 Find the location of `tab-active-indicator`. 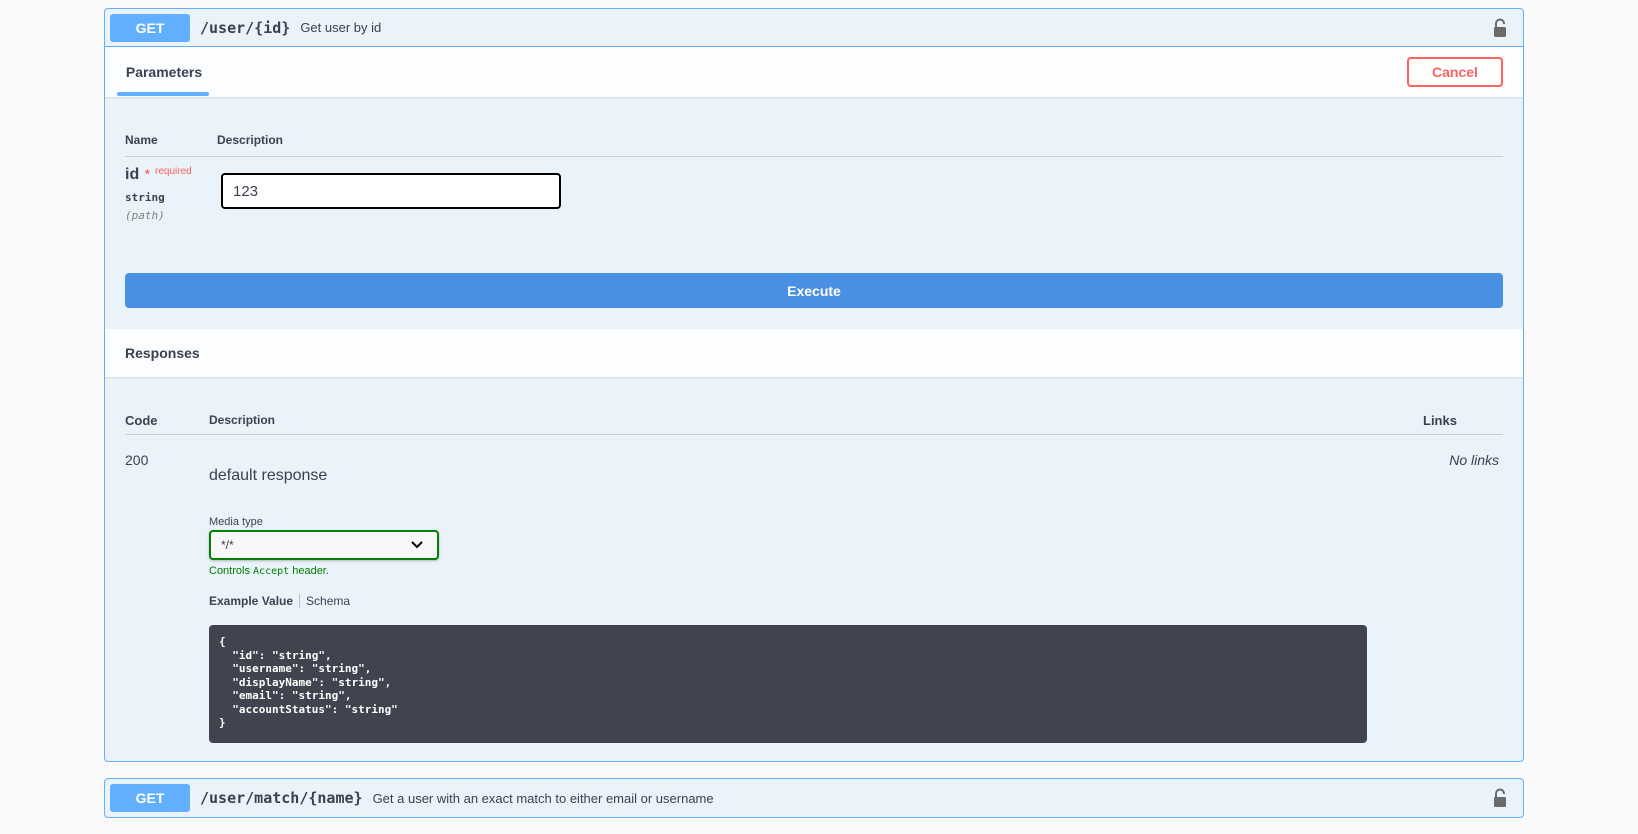

tab-active-indicator is located at coordinates (163, 94).